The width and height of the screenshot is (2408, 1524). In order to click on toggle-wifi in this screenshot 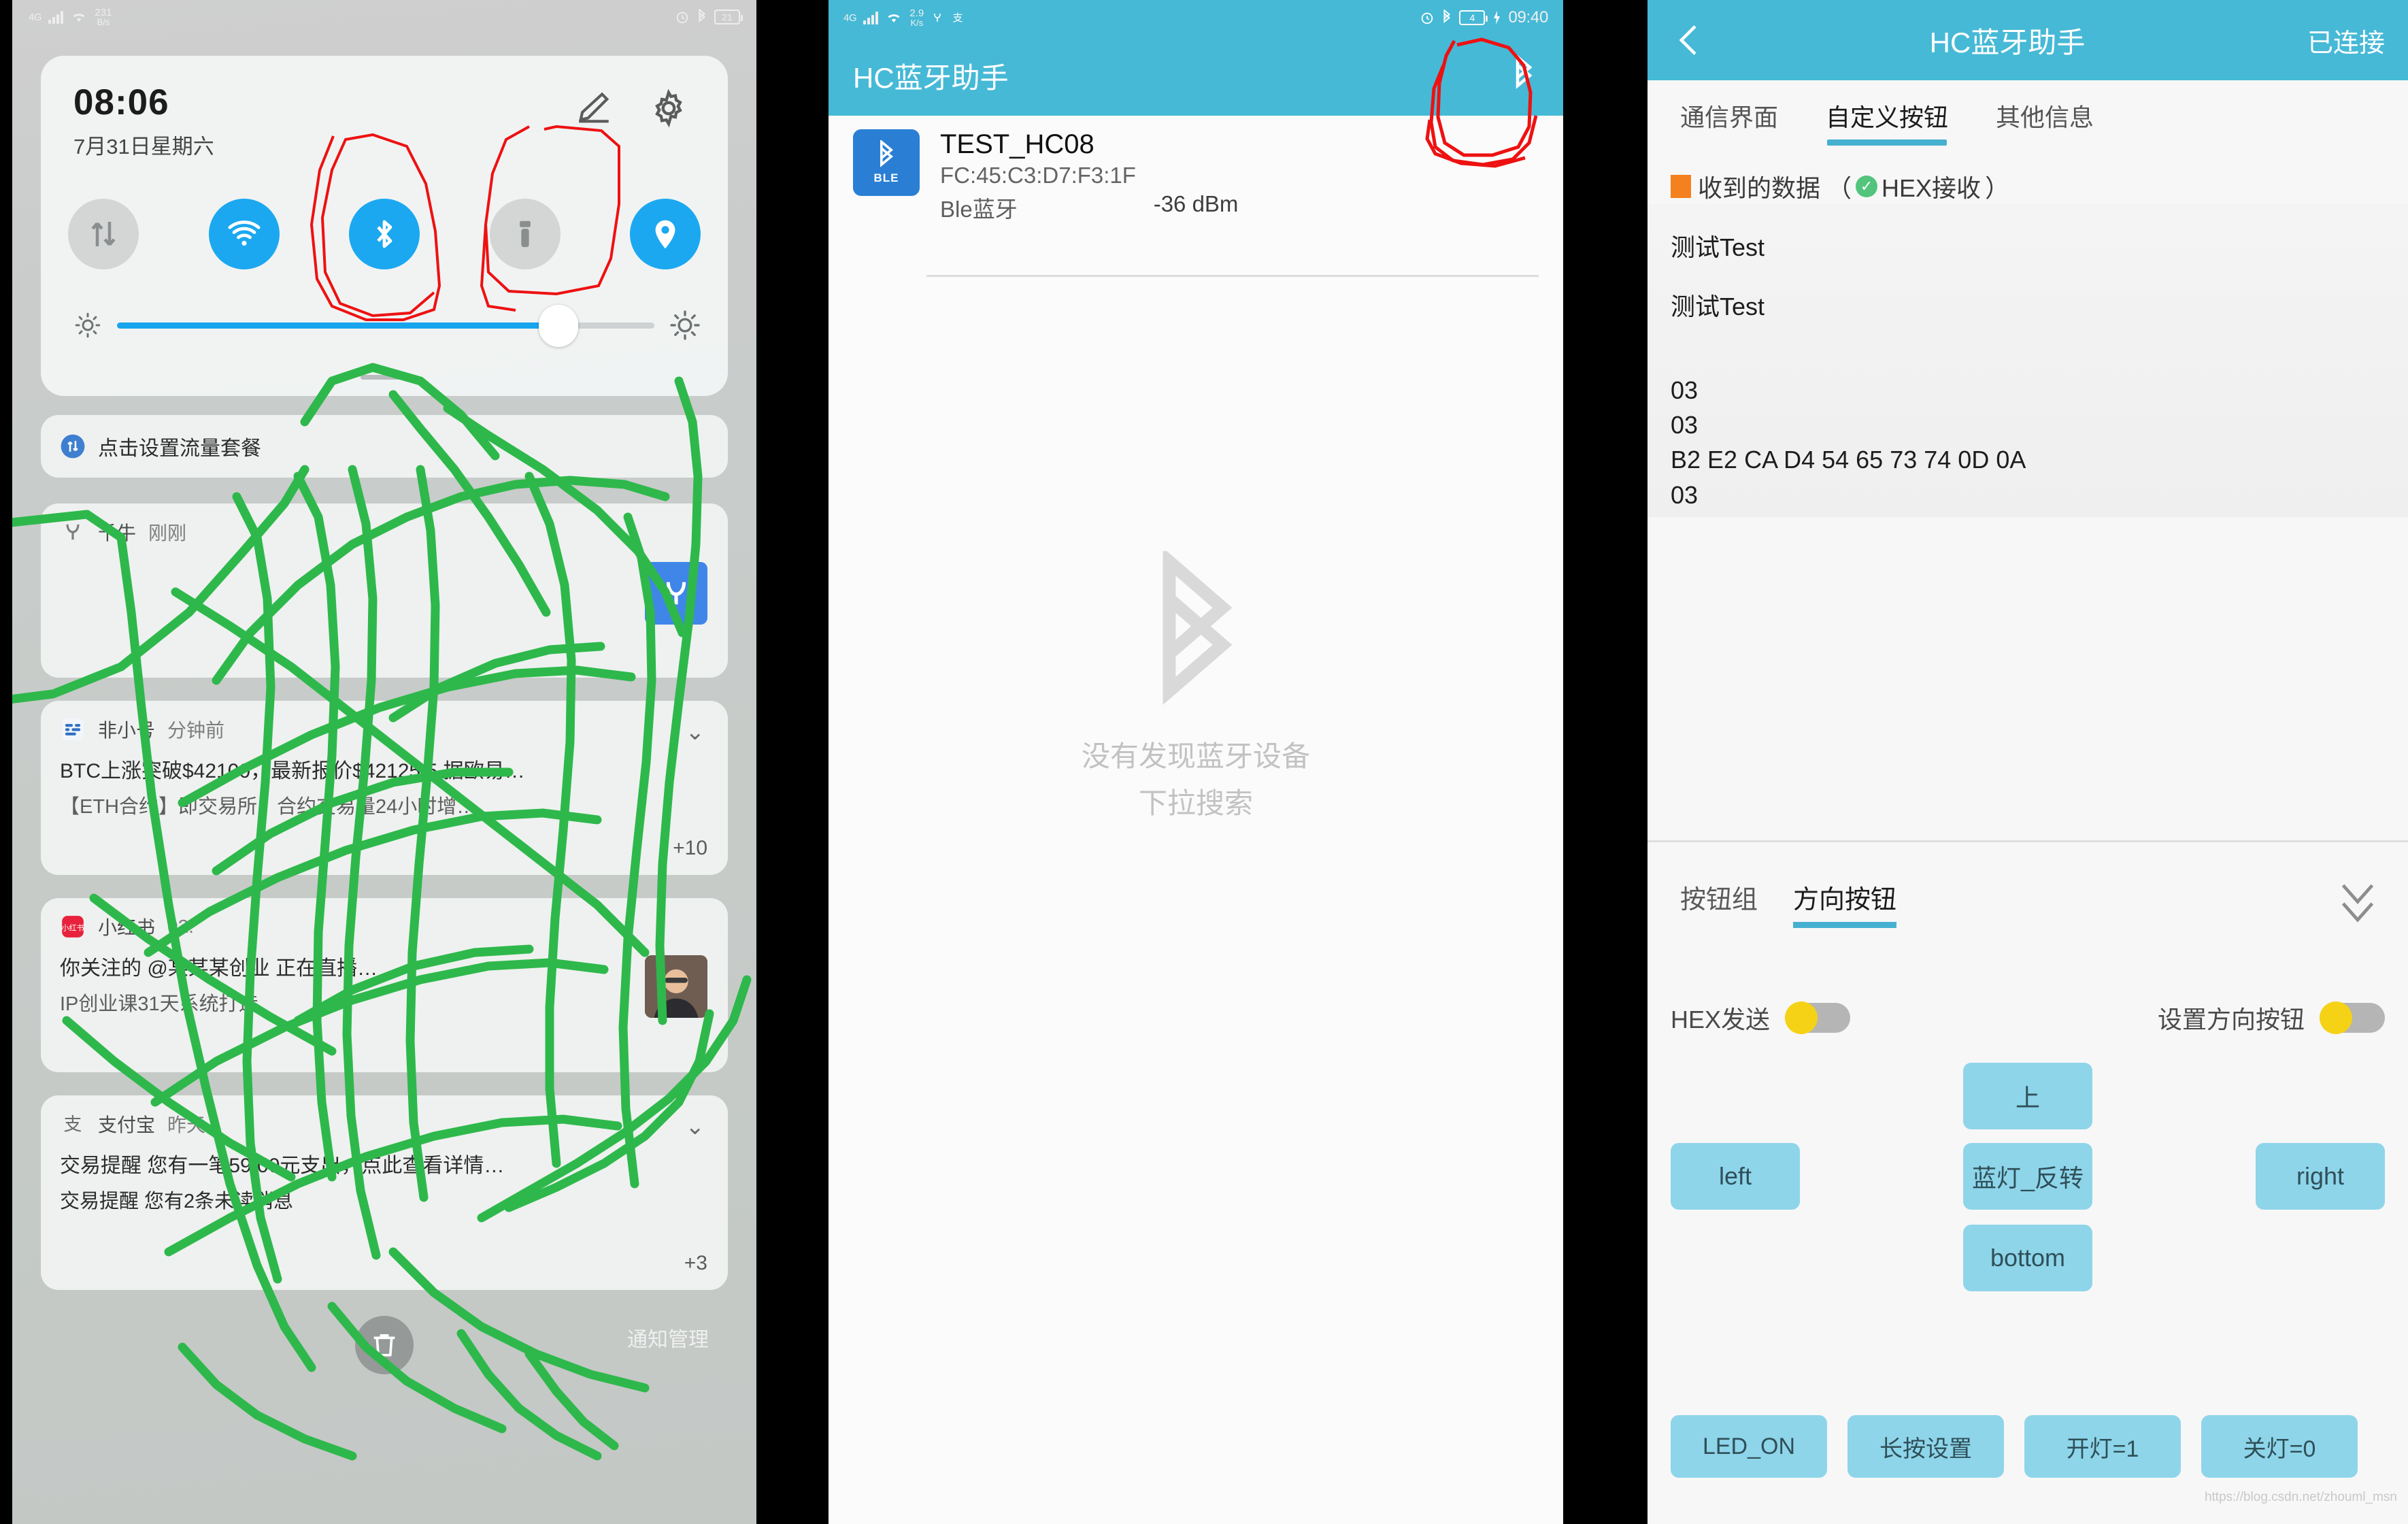, I will do `click(244, 234)`.